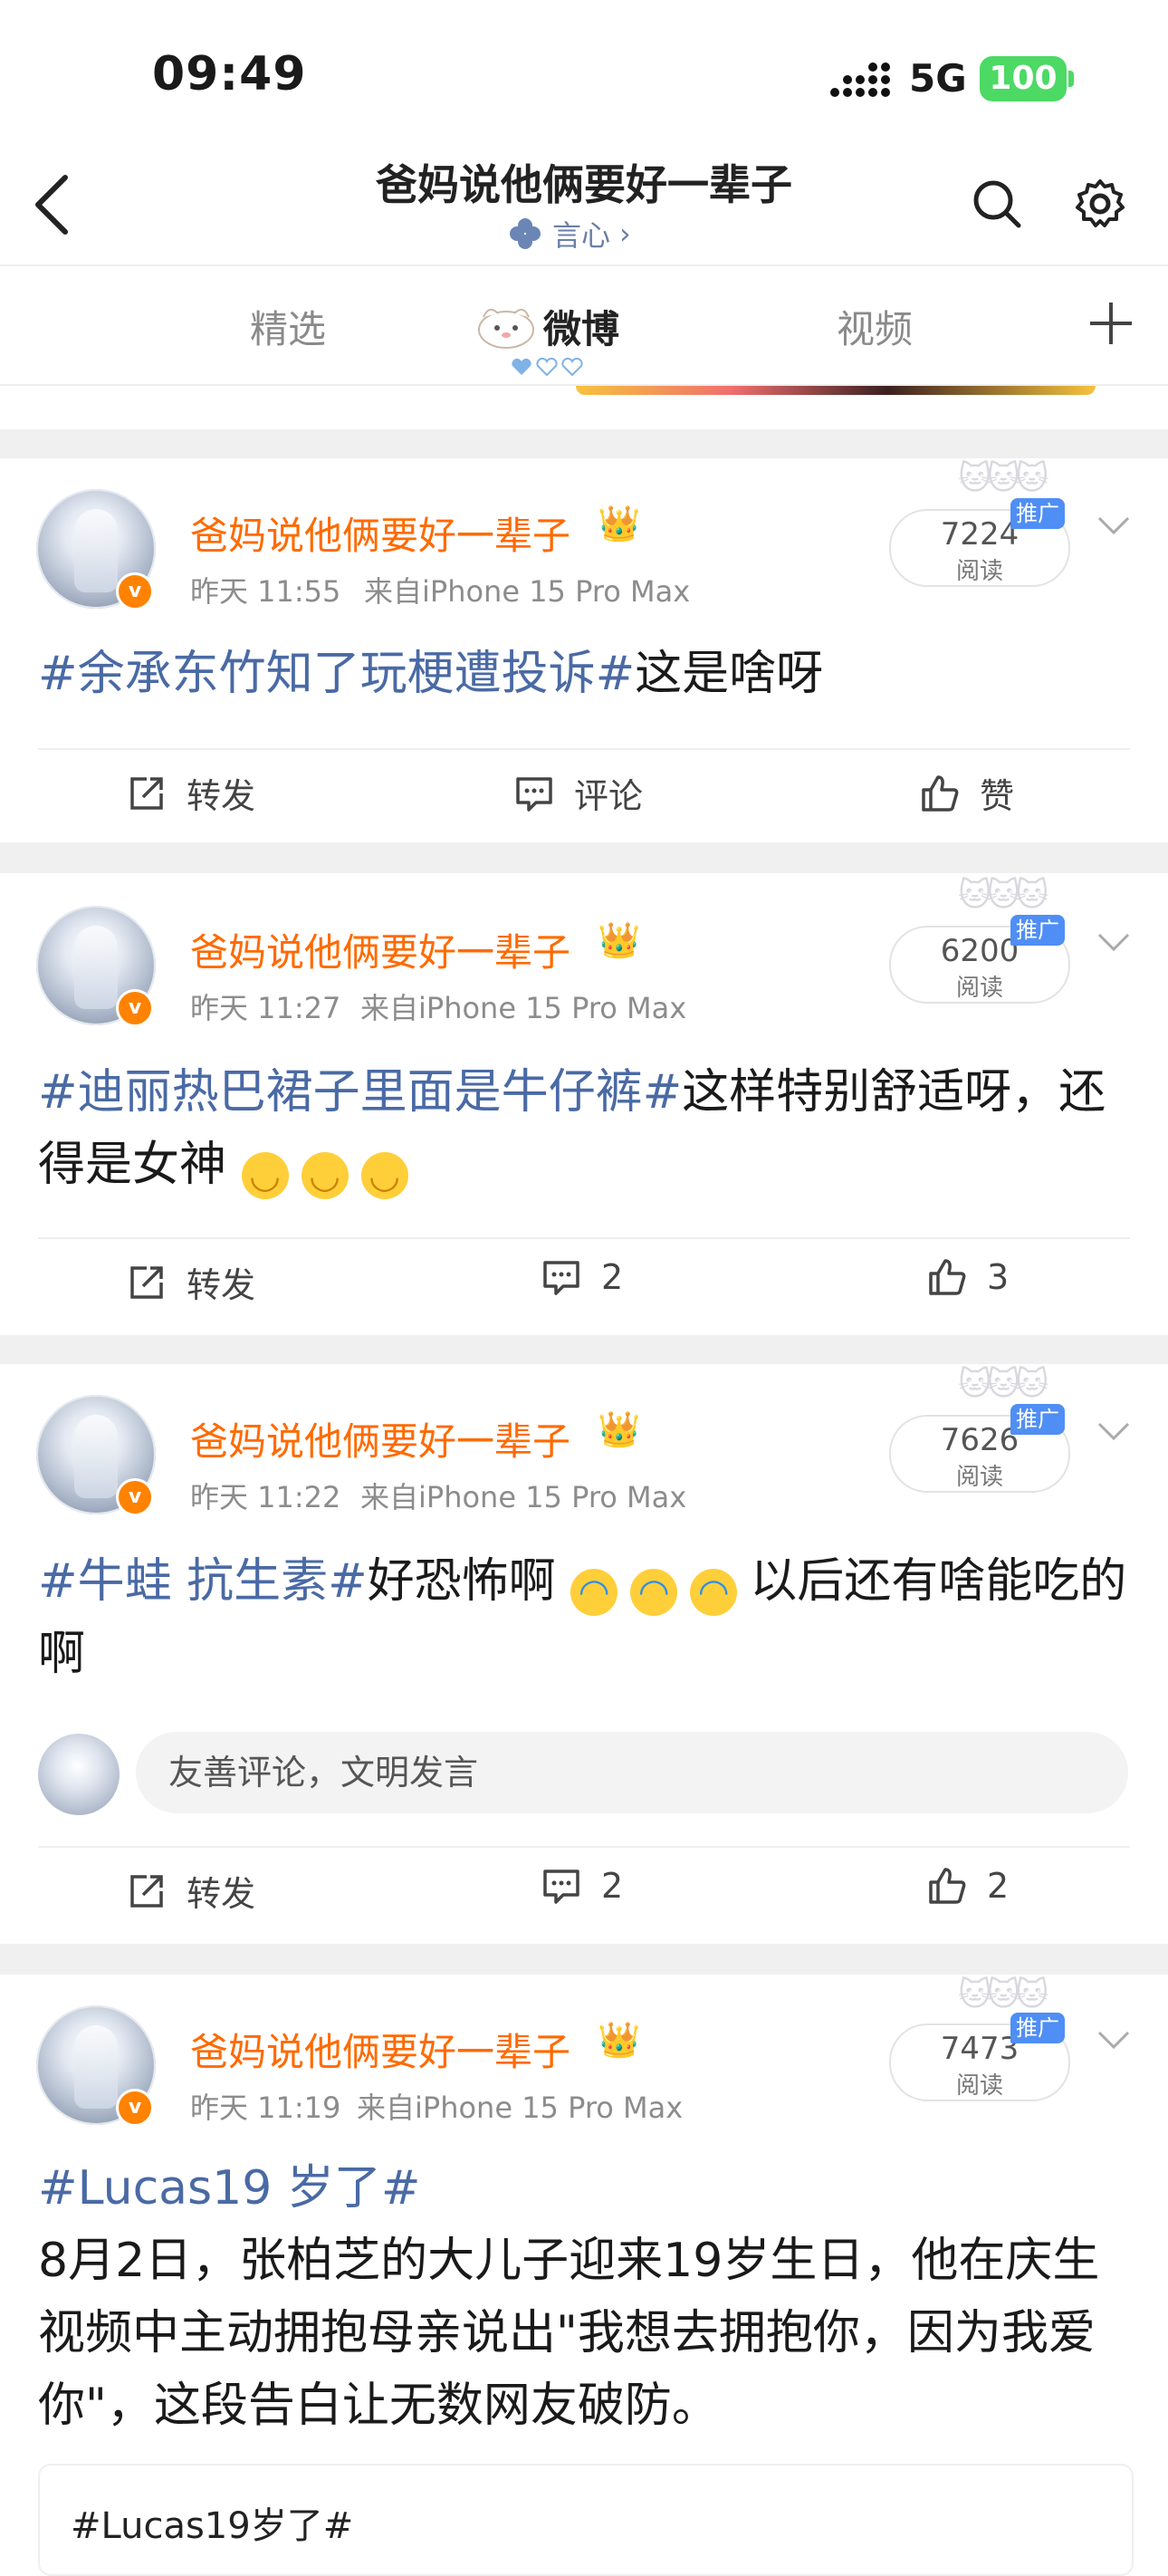  What do you see at coordinates (212, 2526) in the screenshot?
I see `topic-card-title: #Lucas19岁了#` at bounding box center [212, 2526].